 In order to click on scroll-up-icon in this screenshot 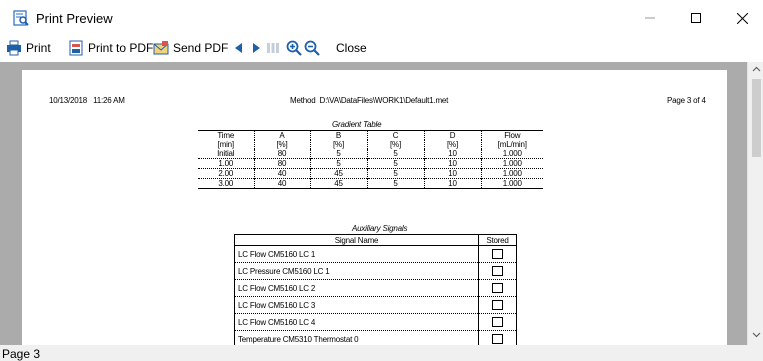, I will do `click(756, 69)`.